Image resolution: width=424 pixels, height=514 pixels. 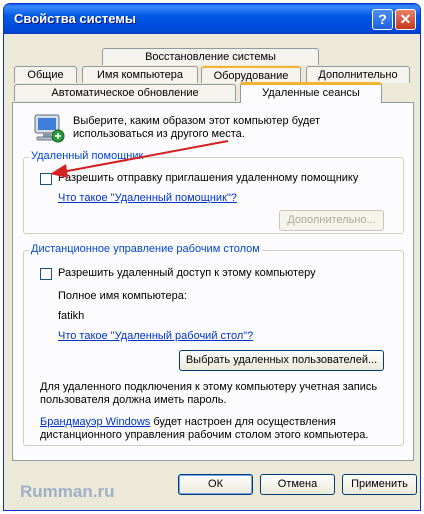 What do you see at coordinates (243, 422) in the screenshot?
I see `firewall-note-rest: будет настроен для осуществления` at bounding box center [243, 422].